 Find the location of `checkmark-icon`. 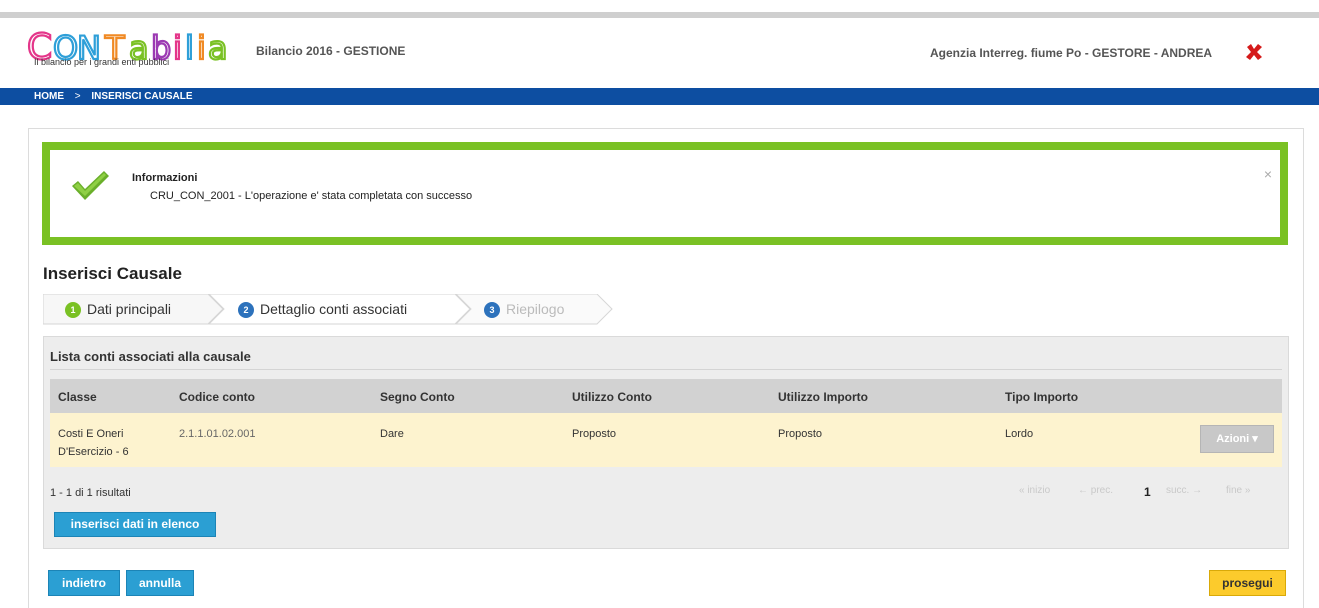

checkmark-icon is located at coordinates (90, 185).